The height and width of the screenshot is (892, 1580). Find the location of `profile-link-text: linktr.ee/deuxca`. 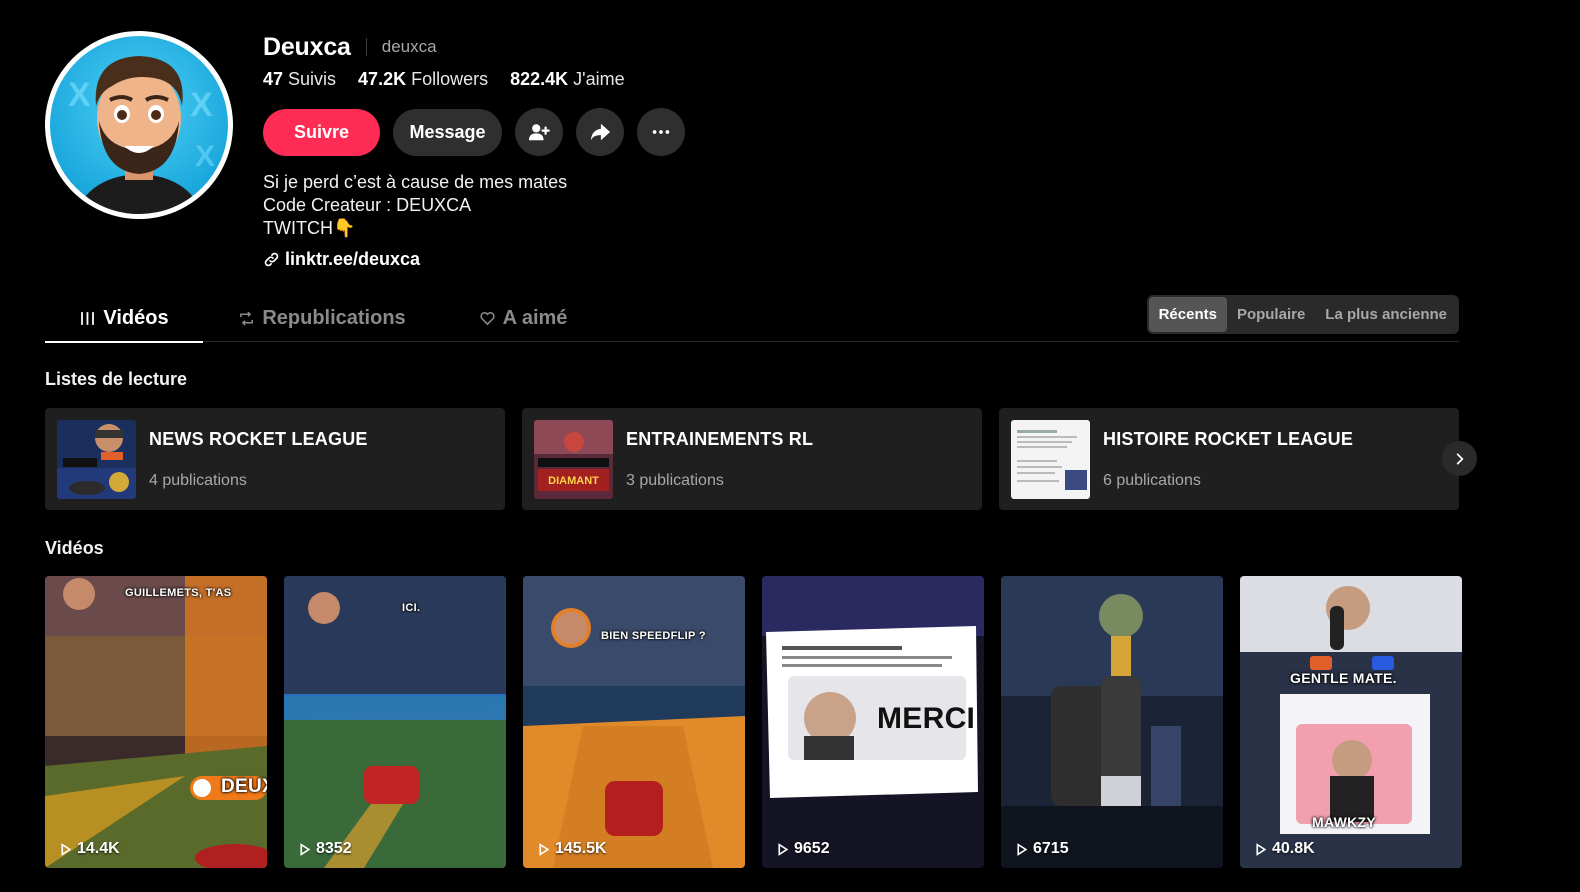

profile-link-text: linktr.ee/deuxca is located at coordinates (352, 259).